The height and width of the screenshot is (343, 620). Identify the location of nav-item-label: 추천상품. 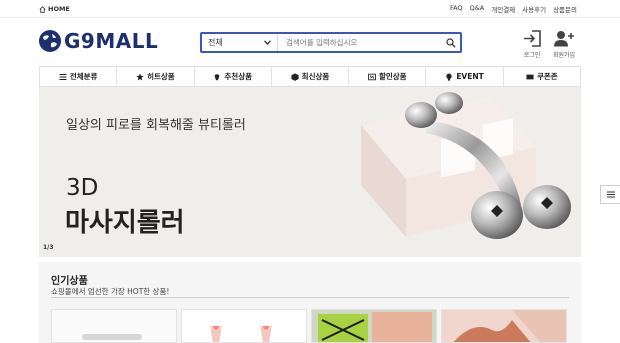
(238, 76).